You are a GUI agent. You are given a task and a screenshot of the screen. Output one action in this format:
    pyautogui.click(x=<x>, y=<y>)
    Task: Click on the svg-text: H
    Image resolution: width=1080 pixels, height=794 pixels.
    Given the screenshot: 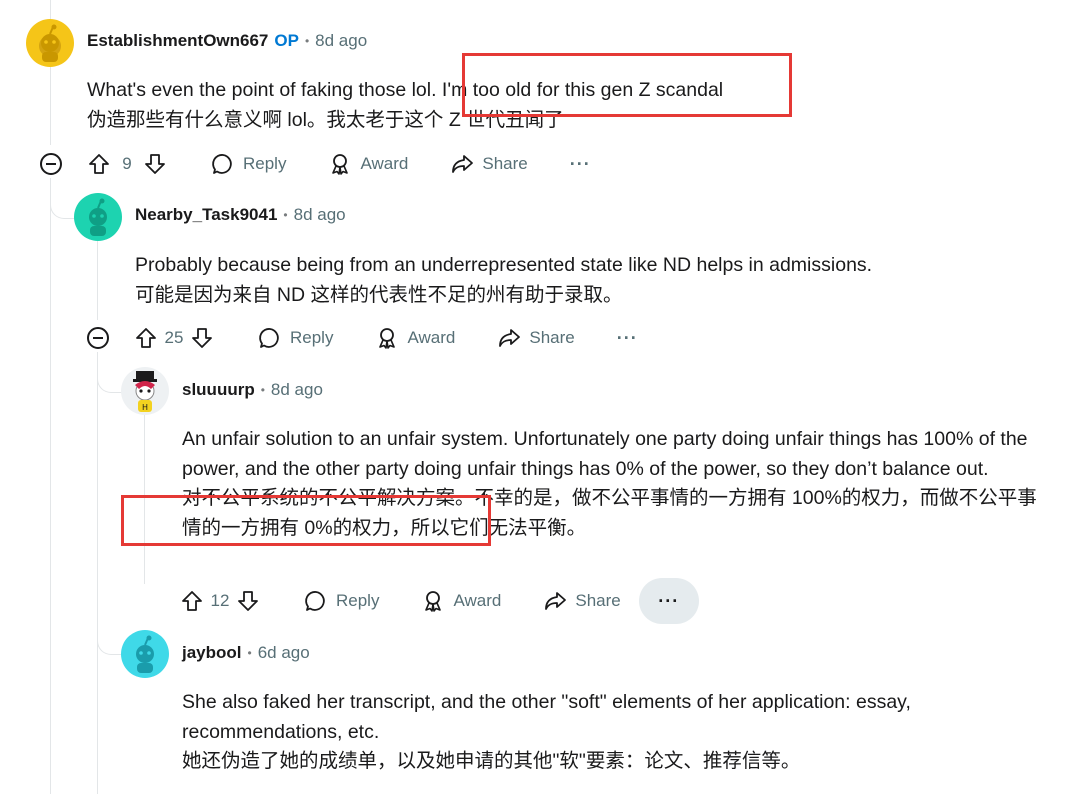 What is the action you would take?
    pyautogui.click(x=145, y=407)
    